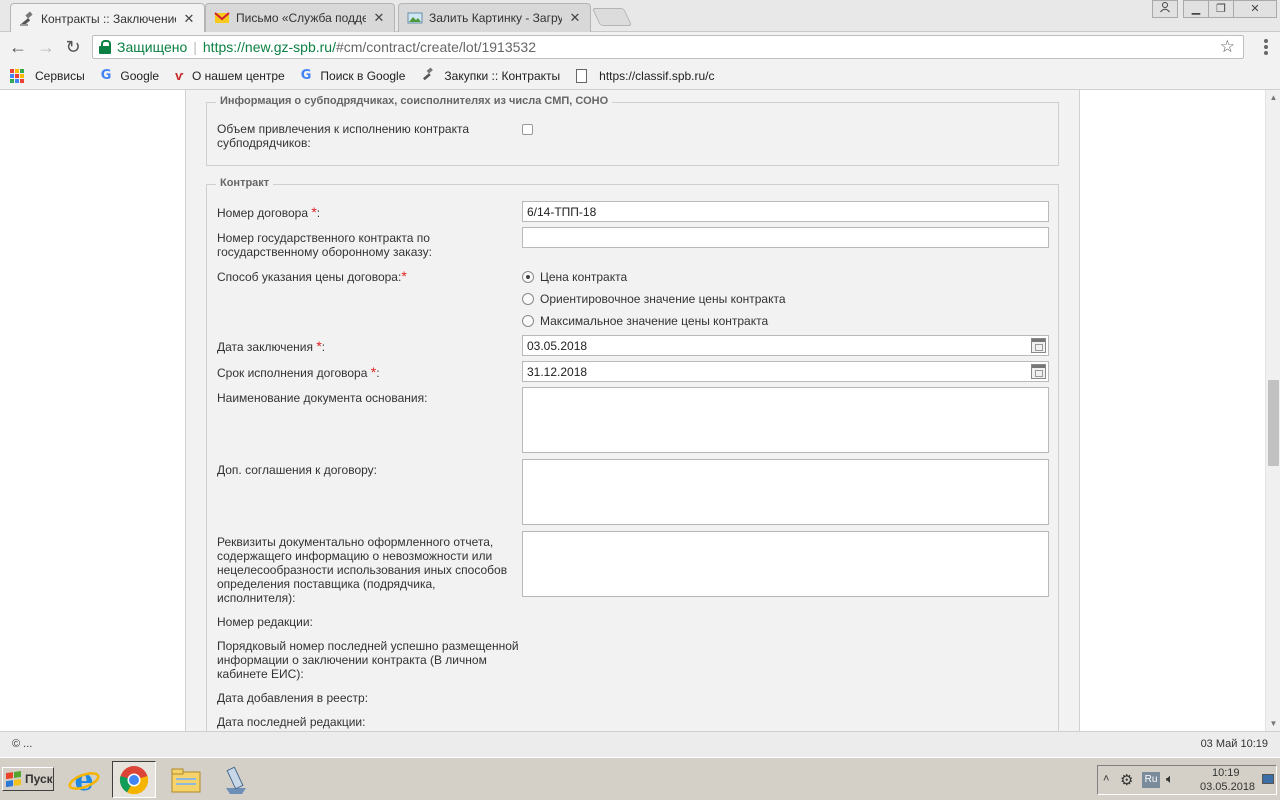 This screenshot has height=800, width=1280. I want to click on bookmark-label: Поиск в Google, so click(363, 75).